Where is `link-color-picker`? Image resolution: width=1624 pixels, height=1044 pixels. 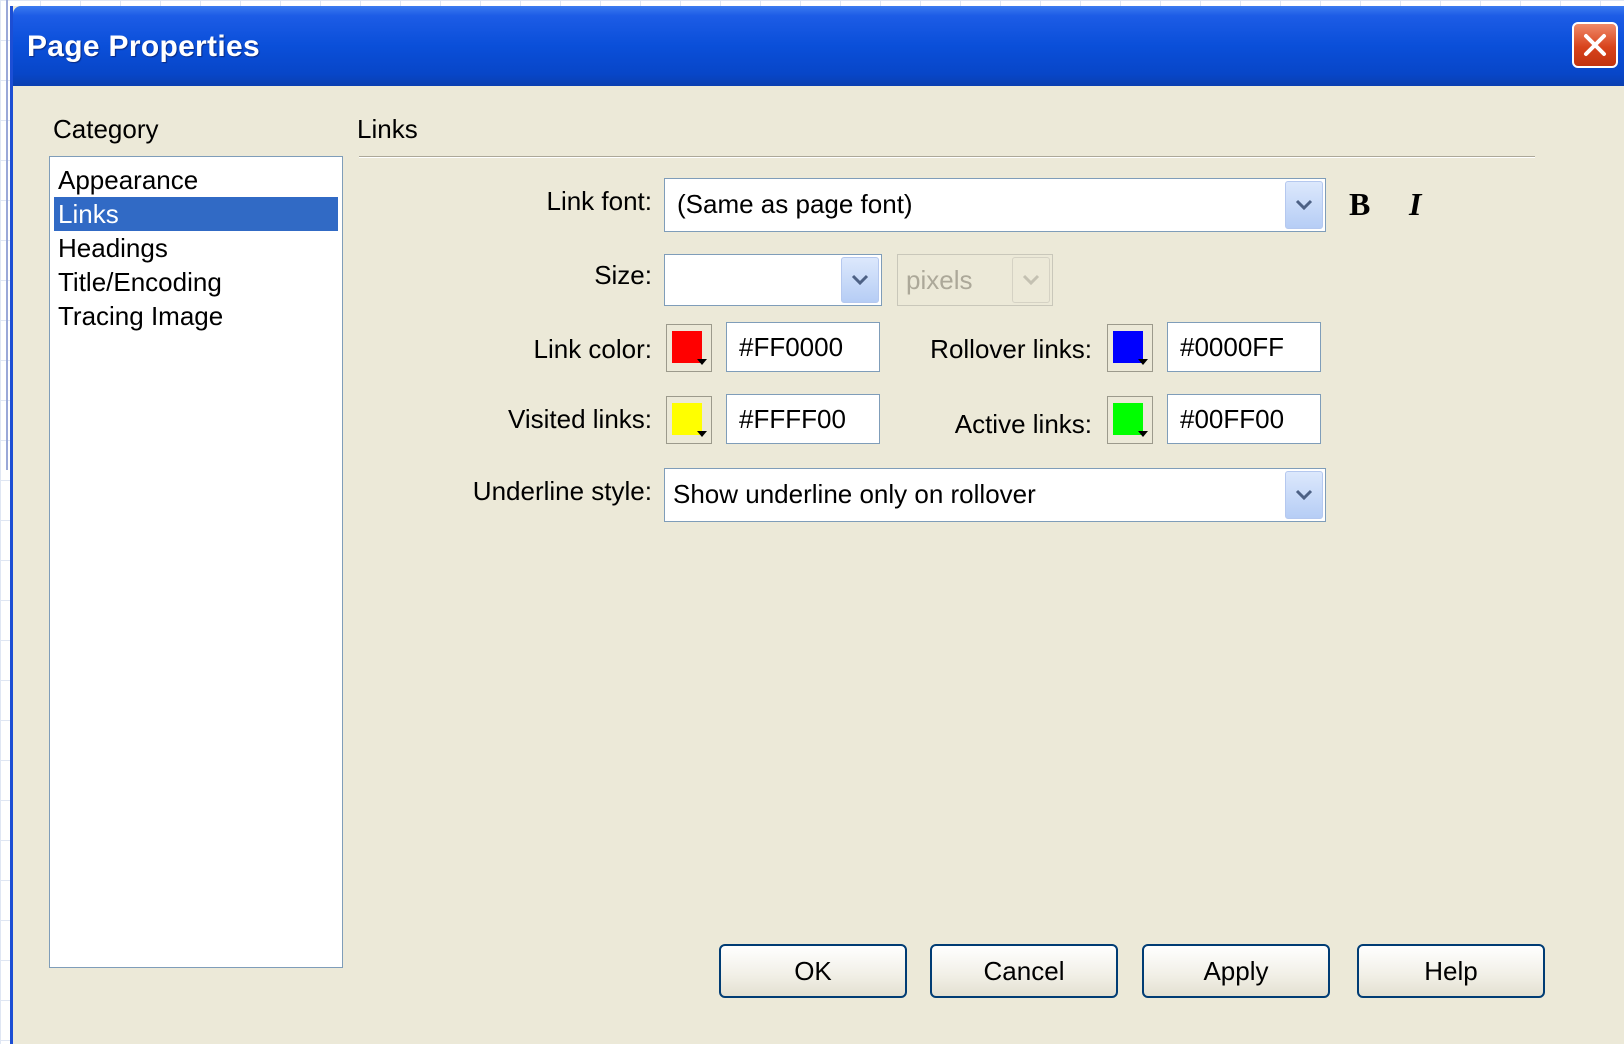 link-color-picker is located at coordinates (689, 348).